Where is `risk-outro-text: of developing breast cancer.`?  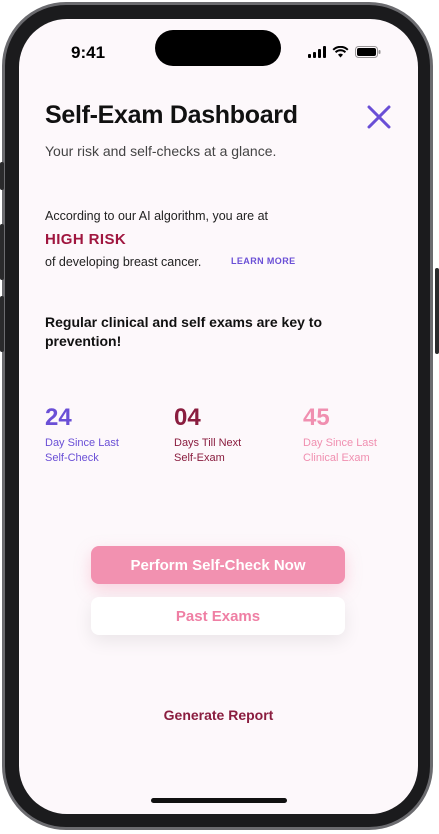 risk-outro-text: of developing breast cancer. is located at coordinates (123, 262).